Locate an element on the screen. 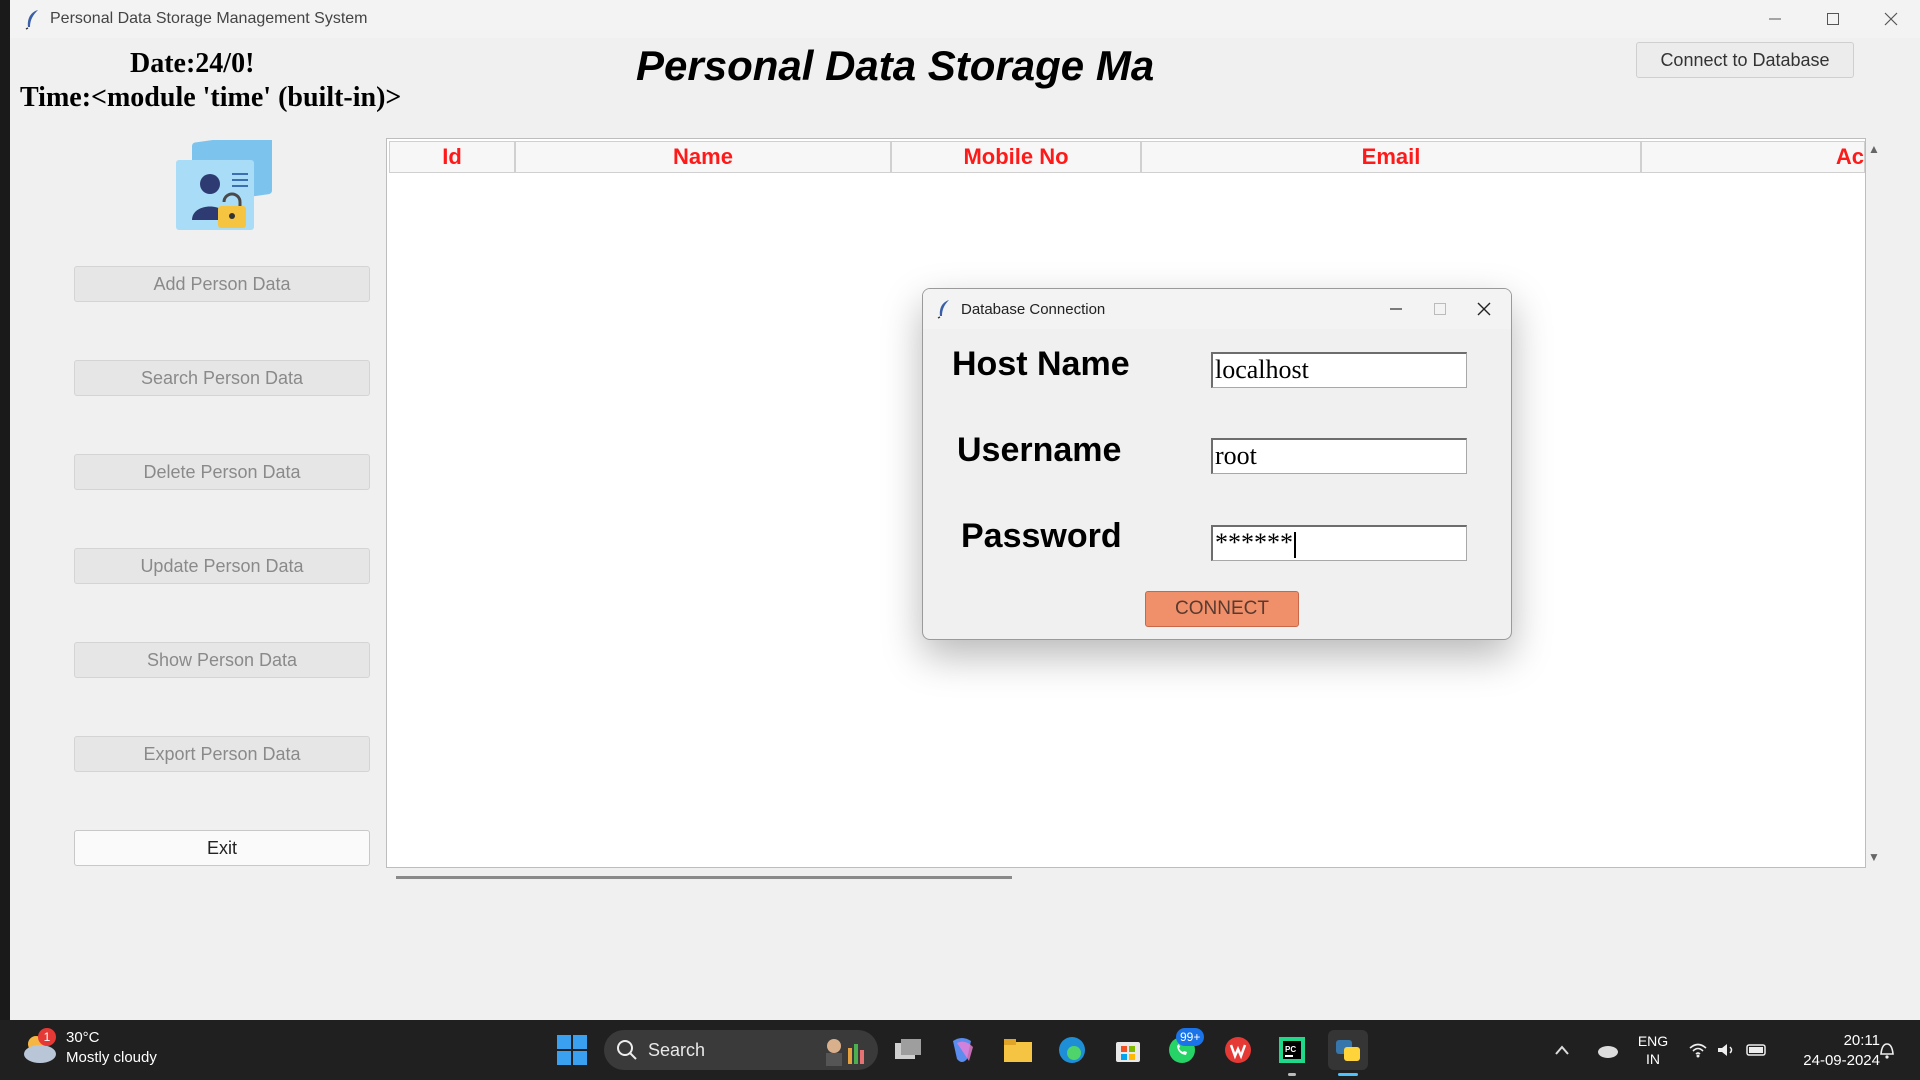 Image resolution: width=1920 pixels, height=1080 pixels. search-label: Search is located at coordinates (677, 1049).